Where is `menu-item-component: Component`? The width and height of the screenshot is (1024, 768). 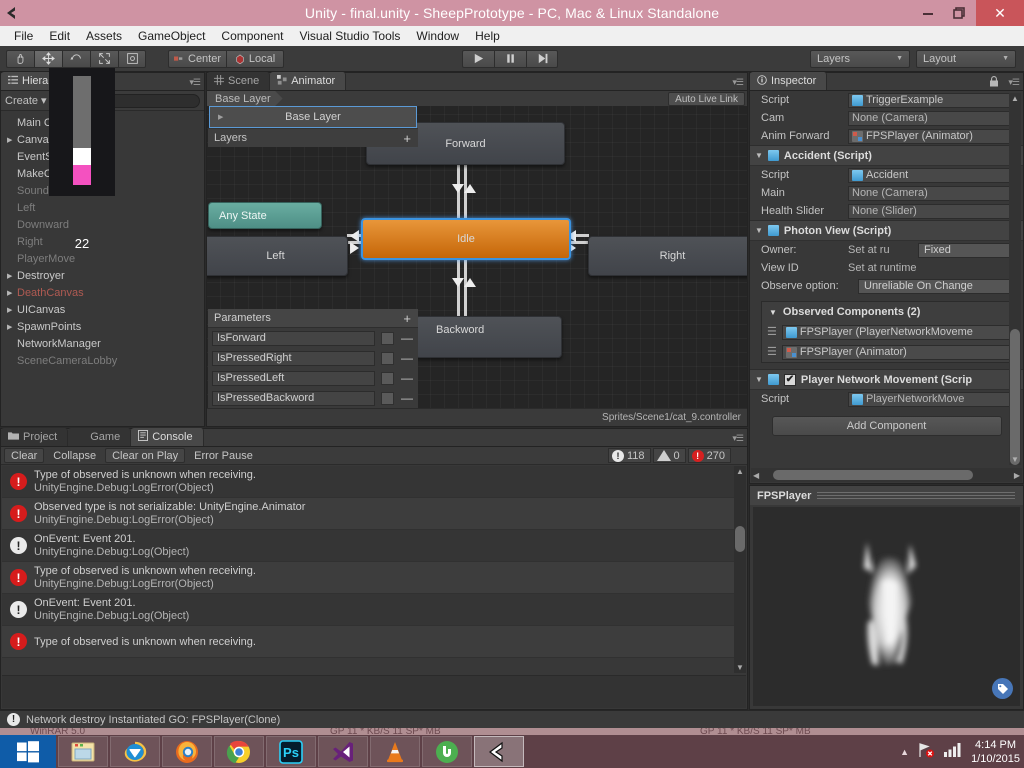
menu-item-component: Component is located at coordinates (252, 36).